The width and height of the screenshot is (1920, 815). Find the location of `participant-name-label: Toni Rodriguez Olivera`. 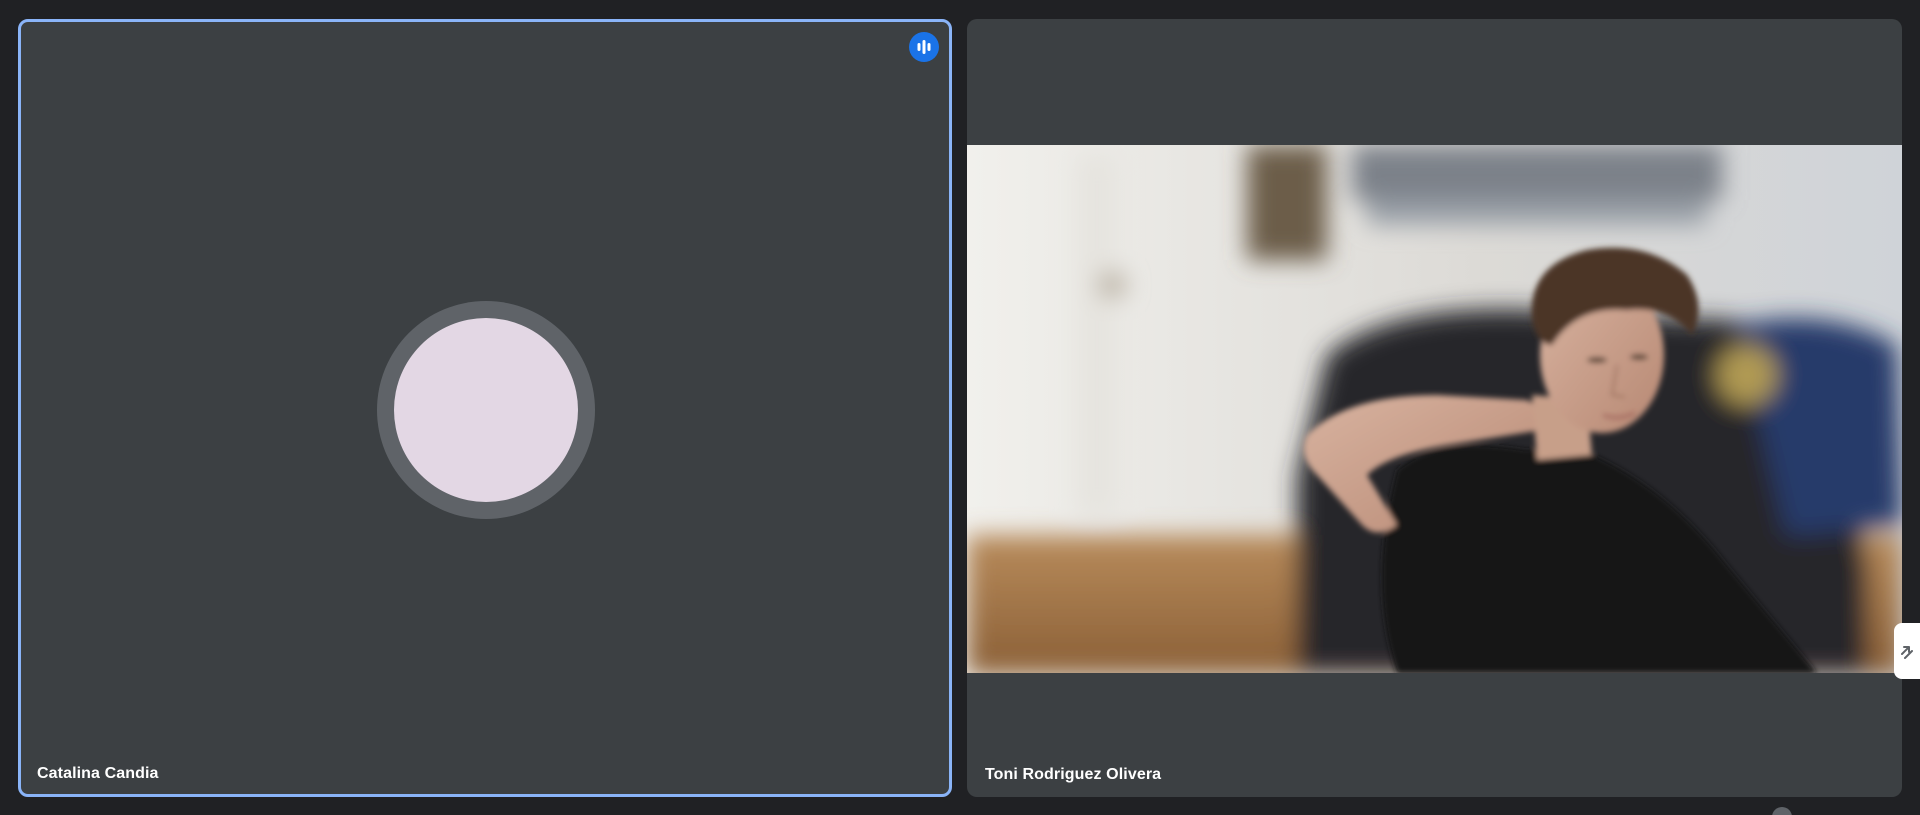

participant-name-label: Toni Rodriguez Olivera is located at coordinates (1073, 774).